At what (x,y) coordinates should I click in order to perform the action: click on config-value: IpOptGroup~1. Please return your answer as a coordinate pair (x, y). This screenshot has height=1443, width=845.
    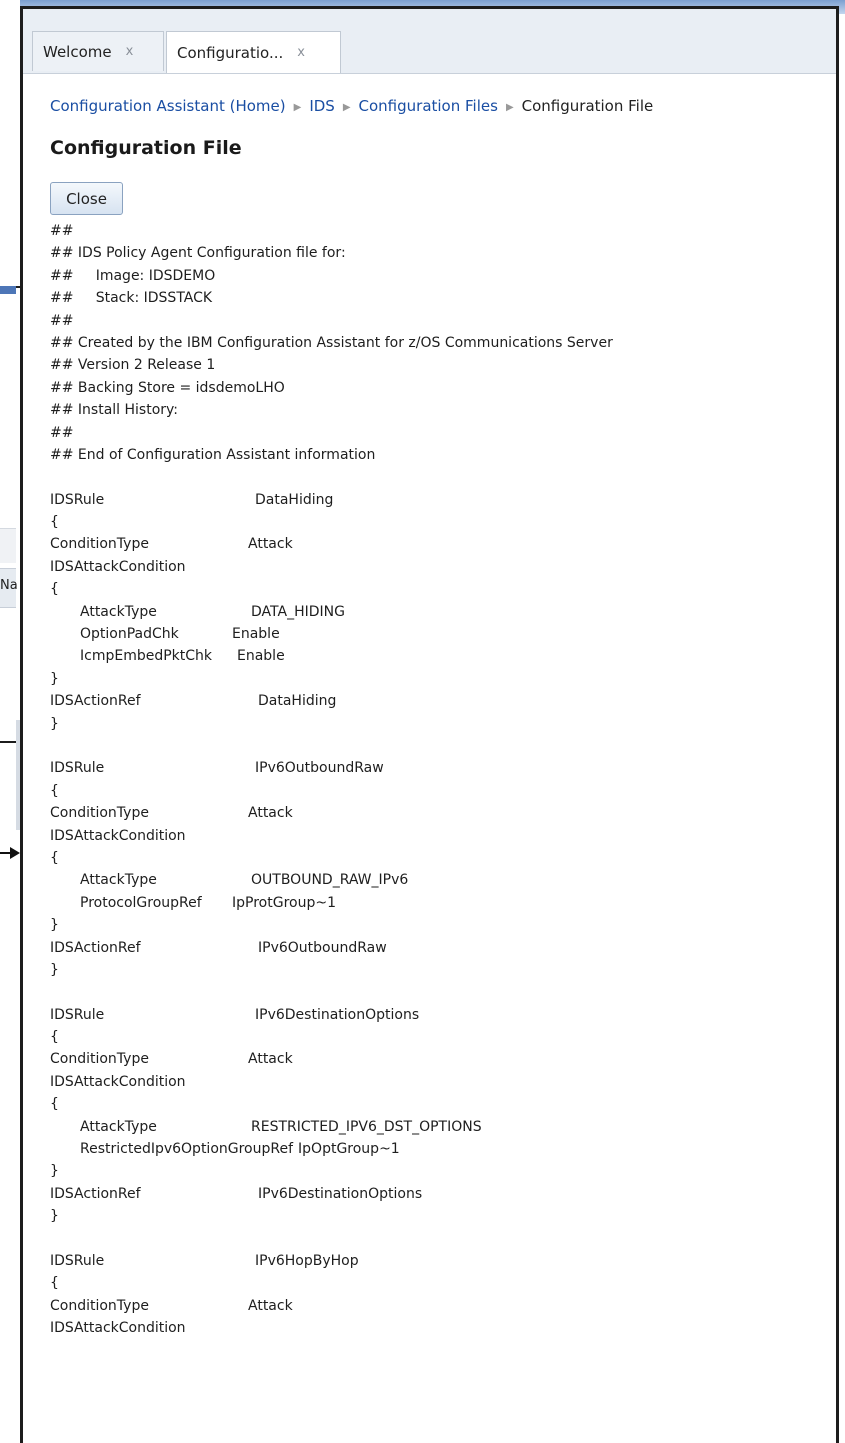
    Looking at the image, I should click on (349, 1149).